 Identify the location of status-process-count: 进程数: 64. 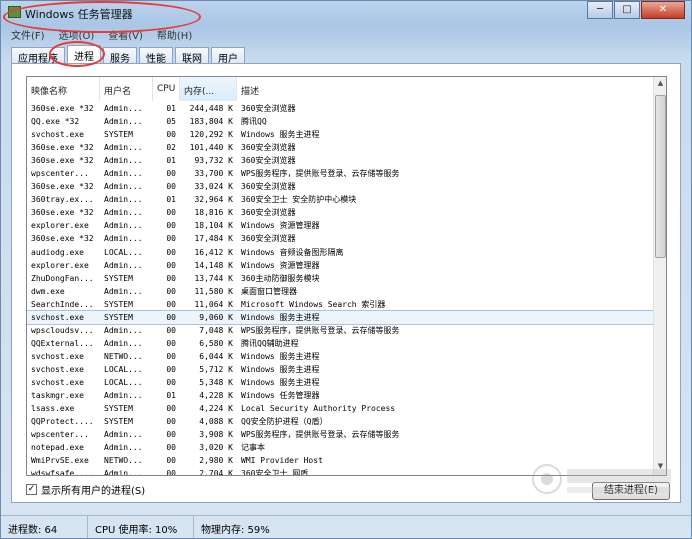
(44, 527).